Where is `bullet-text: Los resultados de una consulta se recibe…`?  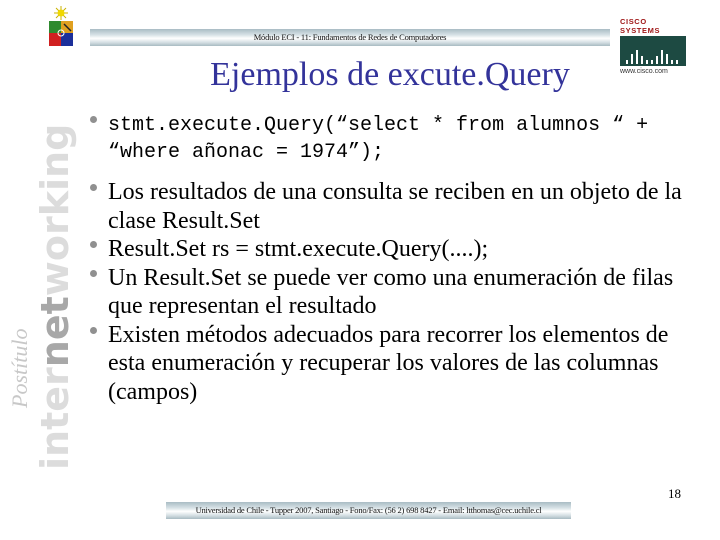 bullet-text: Los resultados de una consulta se recibe… is located at coordinates (395, 206).